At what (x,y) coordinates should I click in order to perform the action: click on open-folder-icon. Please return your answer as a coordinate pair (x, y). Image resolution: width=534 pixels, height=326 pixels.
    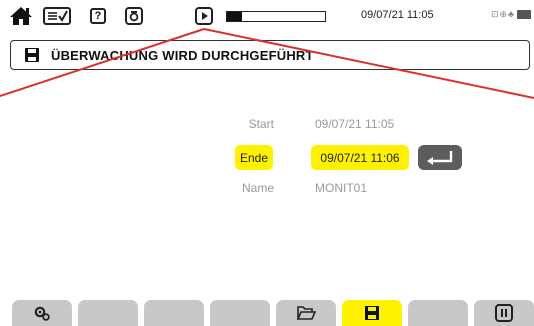
    Looking at the image, I should click on (306, 313).